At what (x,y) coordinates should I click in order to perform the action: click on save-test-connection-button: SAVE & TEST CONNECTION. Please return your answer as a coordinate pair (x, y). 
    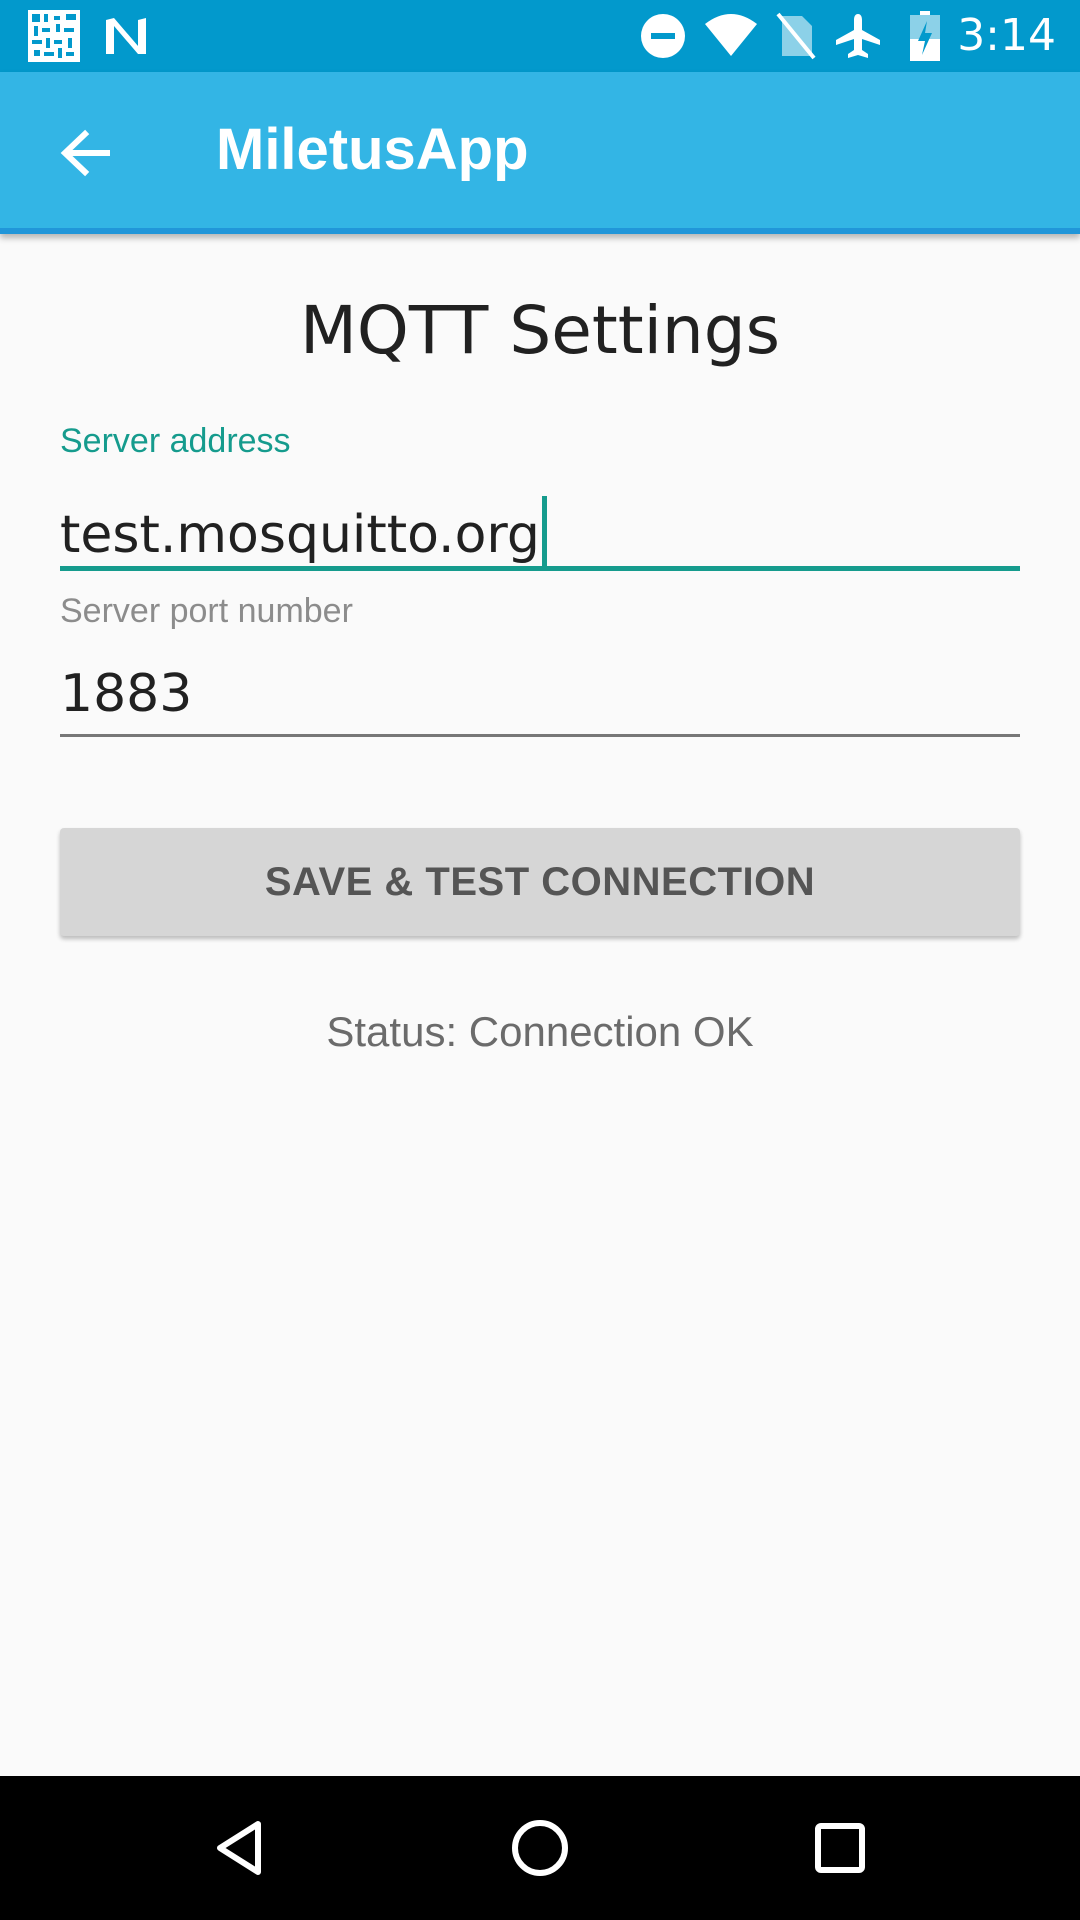
    Looking at the image, I should click on (540, 882).